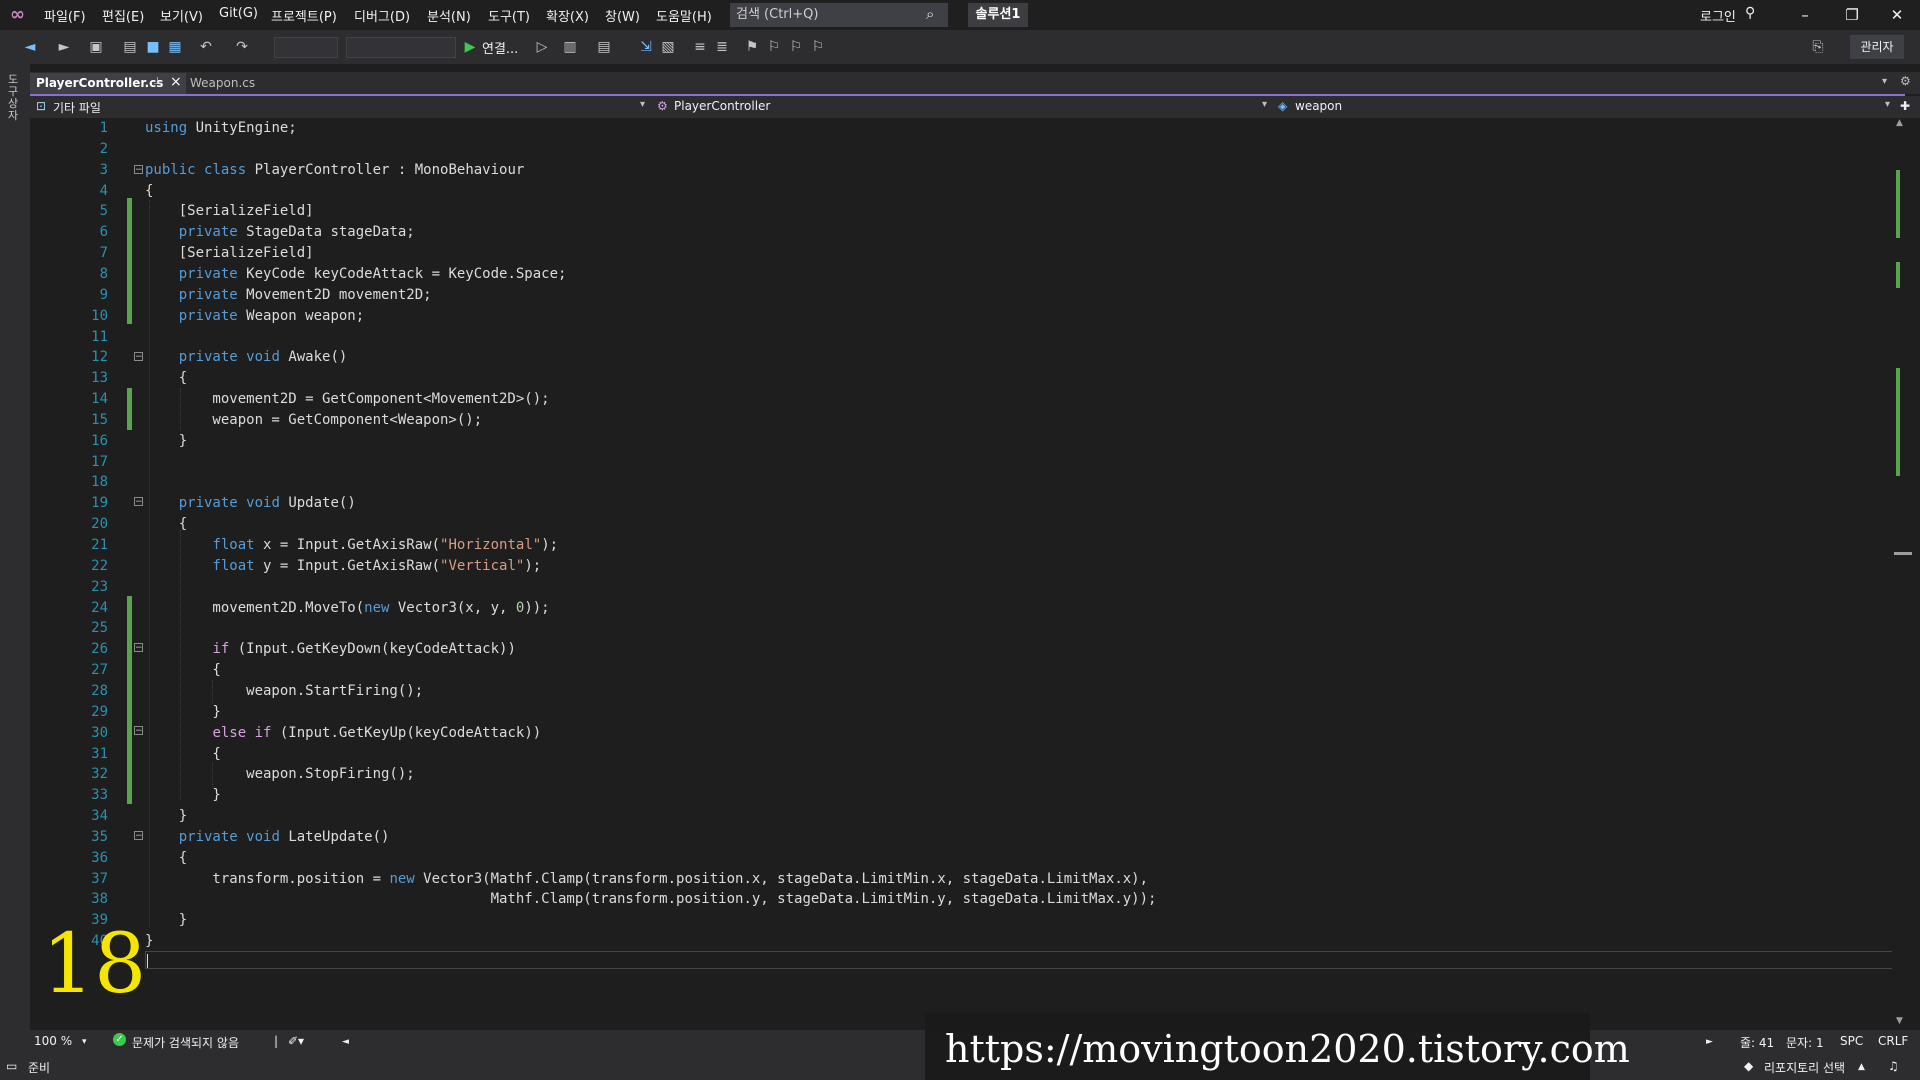  What do you see at coordinates (11, 1066) in the screenshot?
I see `output-icon: ▭` at bounding box center [11, 1066].